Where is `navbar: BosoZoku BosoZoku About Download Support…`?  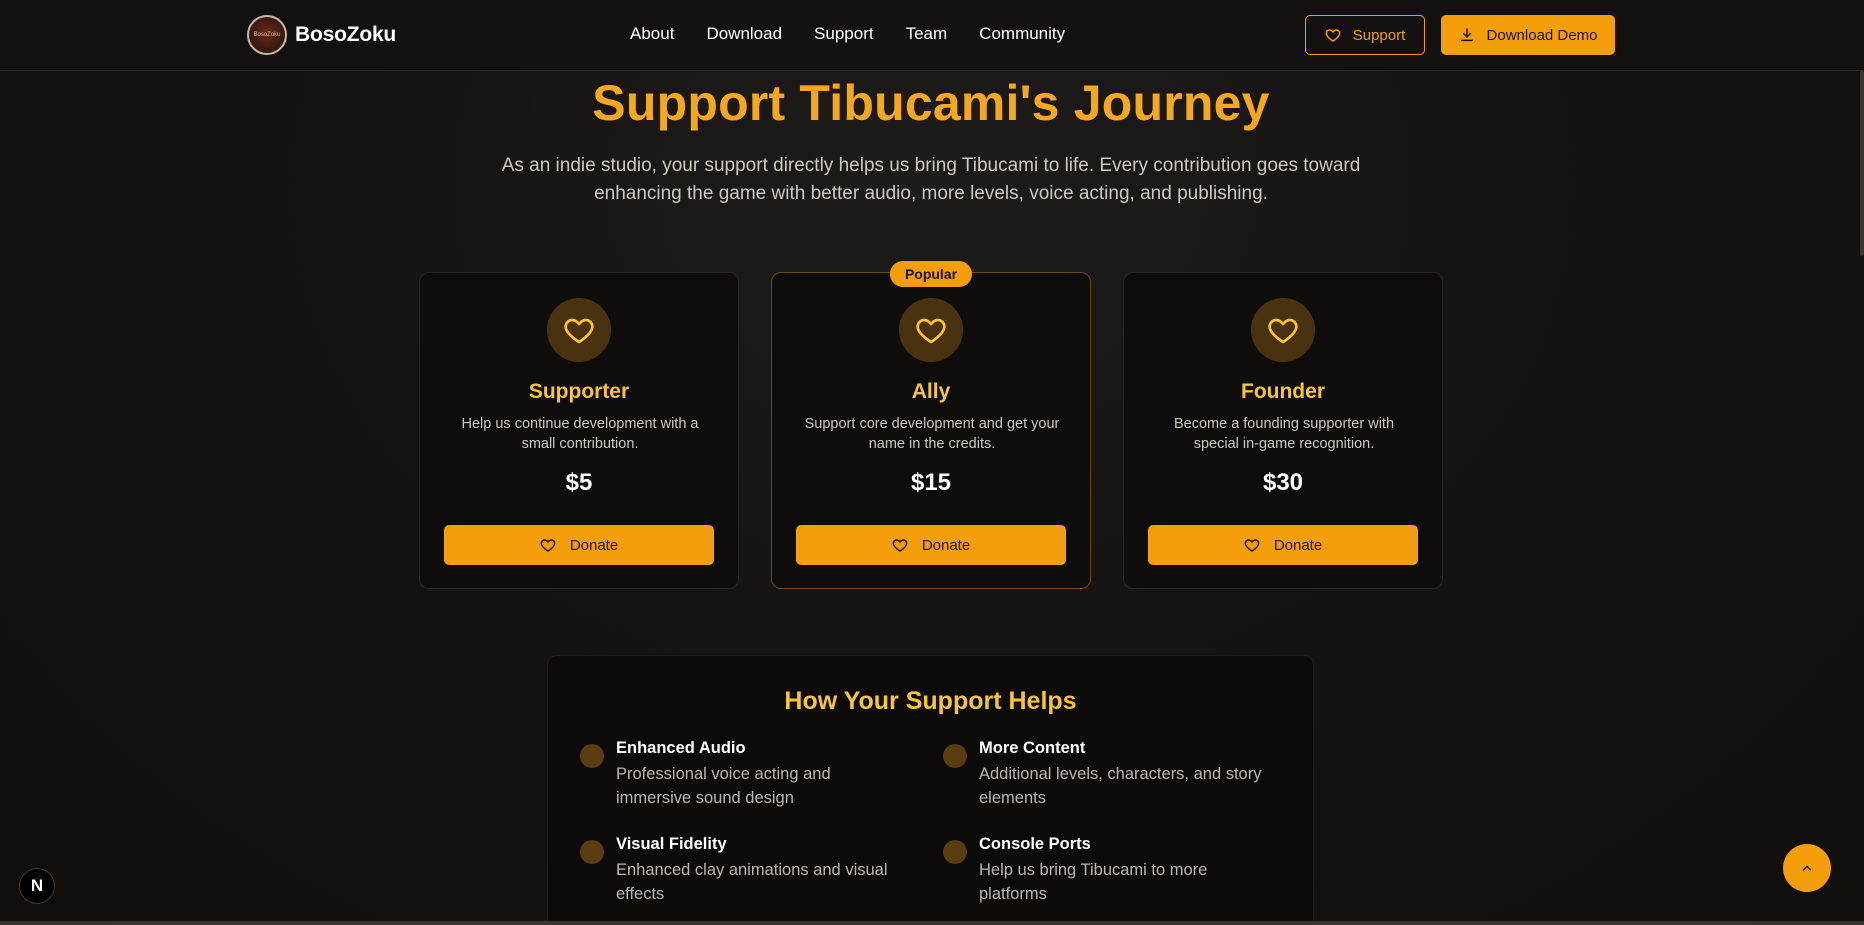
navbar: BosoZoku BosoZoku About Download Support… is located at coordinates (932, 35).